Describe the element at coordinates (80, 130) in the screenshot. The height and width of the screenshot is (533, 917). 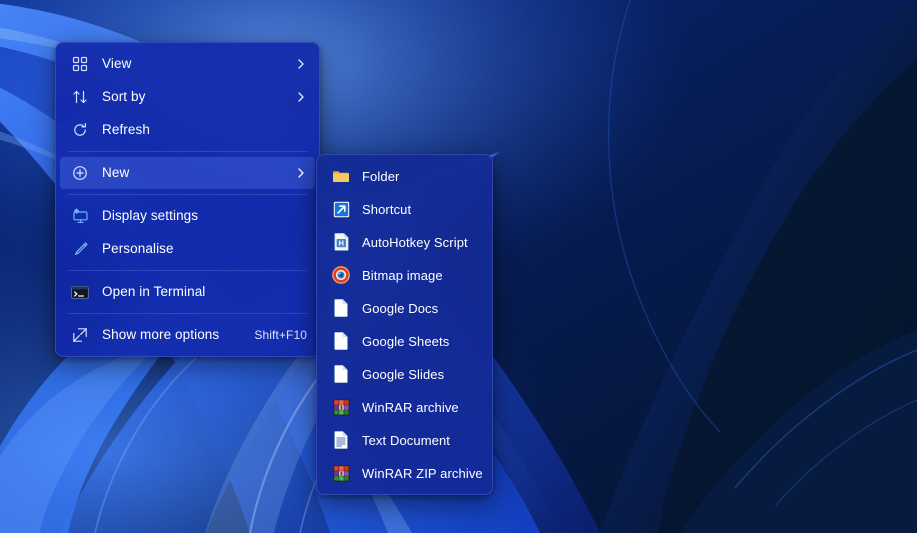
I see `refresh-icon` at that location.